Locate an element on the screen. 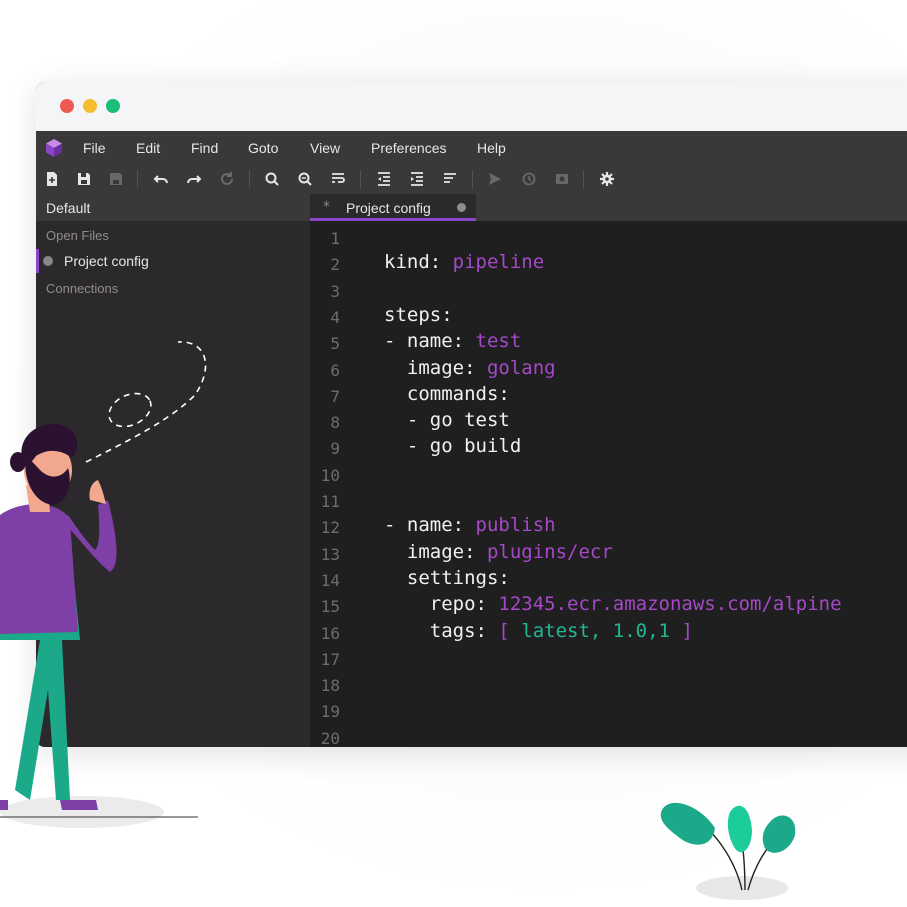 This screenshot has height=907, width=907. workspace-header: Default is located at coordinates (173, 207).